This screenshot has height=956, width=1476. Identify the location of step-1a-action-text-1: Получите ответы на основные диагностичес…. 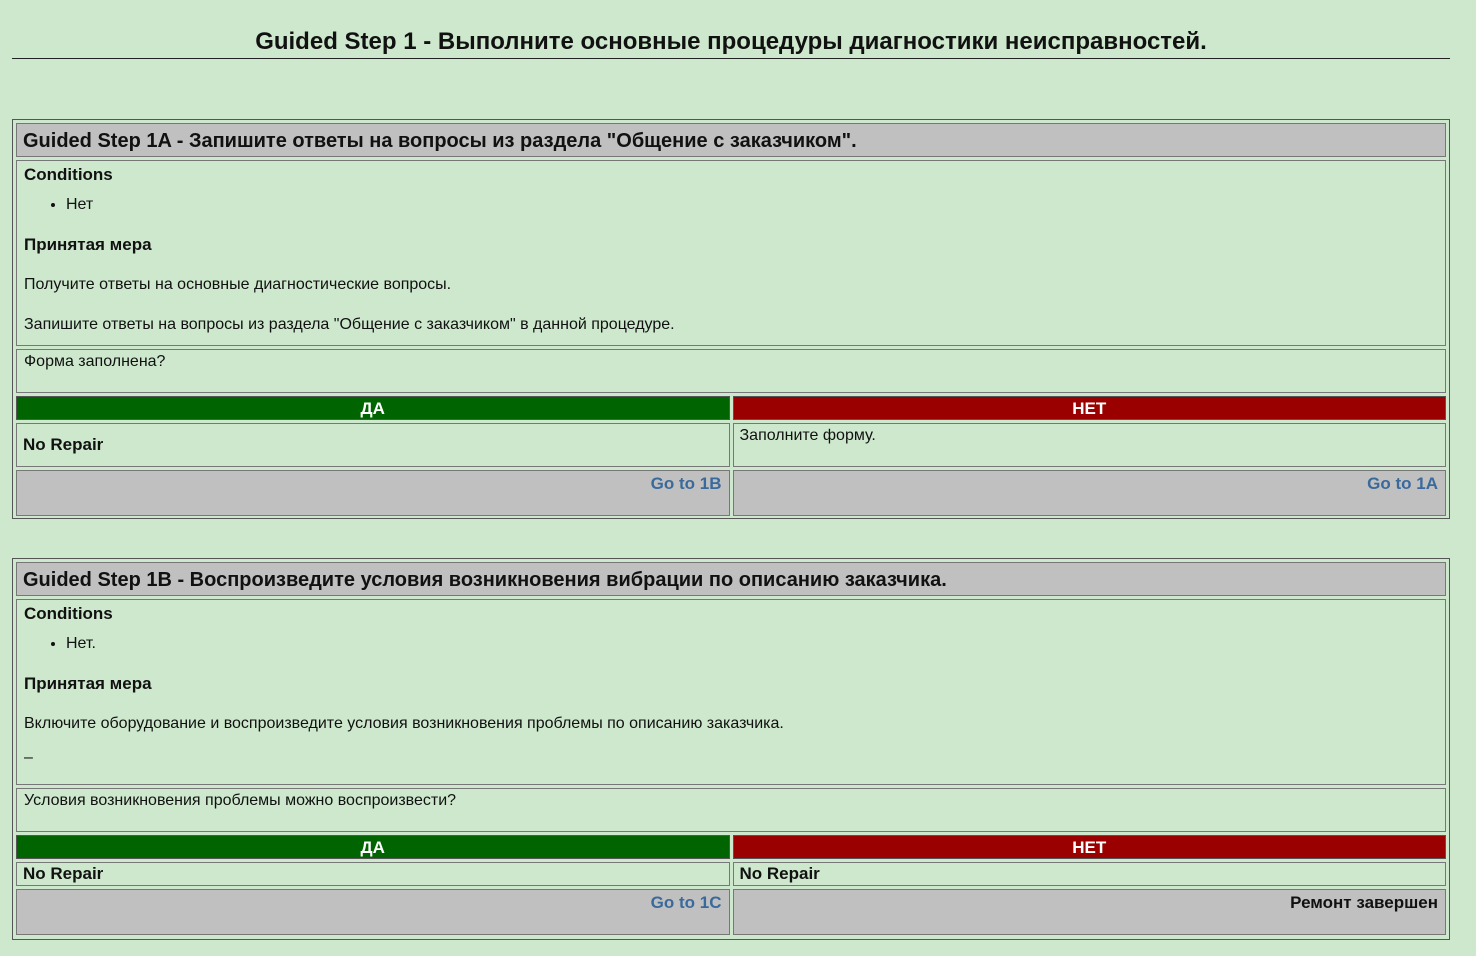
(238, 284).